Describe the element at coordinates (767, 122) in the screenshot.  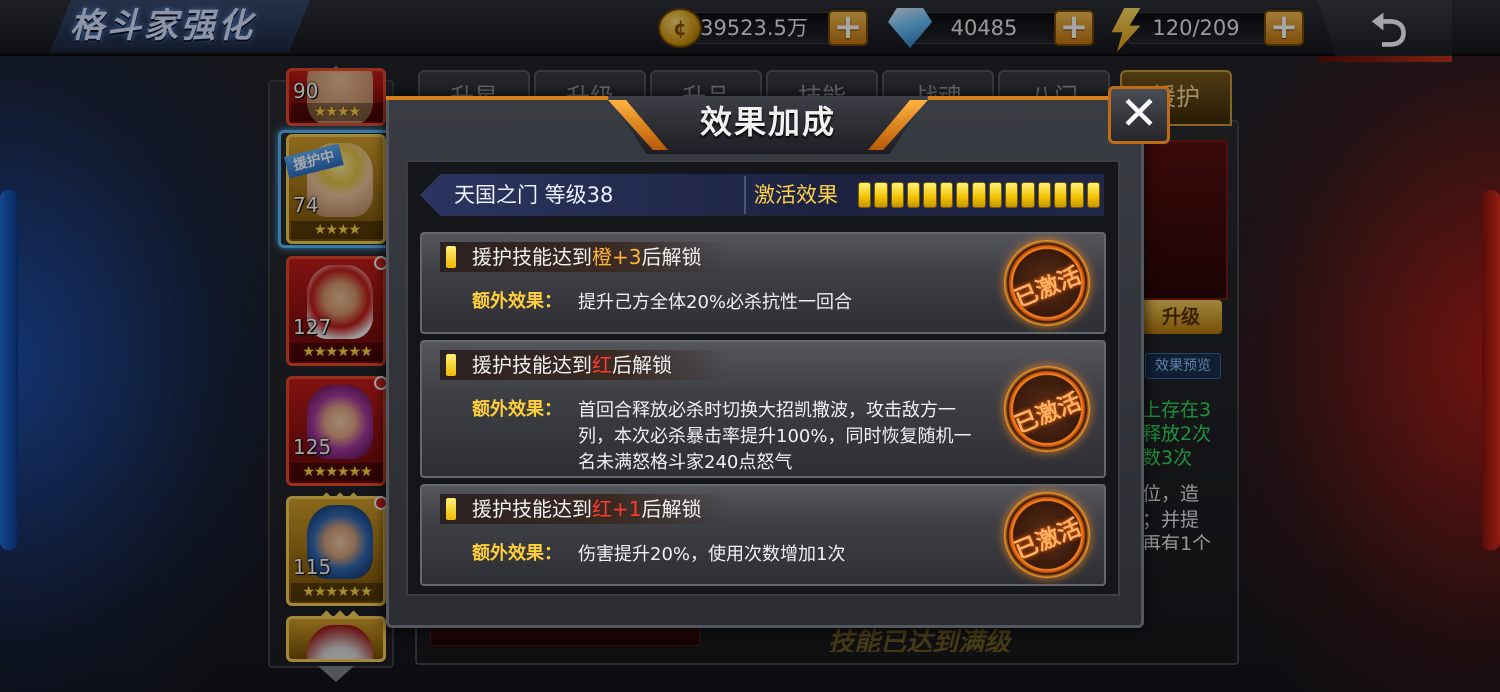
I see `modal-title: 效果加成` at that location.